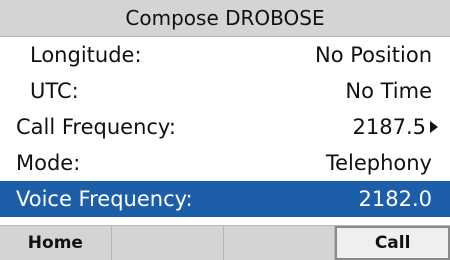  I want to click on voice-frequency-label: Voice Frequency:, so click(104, 199).